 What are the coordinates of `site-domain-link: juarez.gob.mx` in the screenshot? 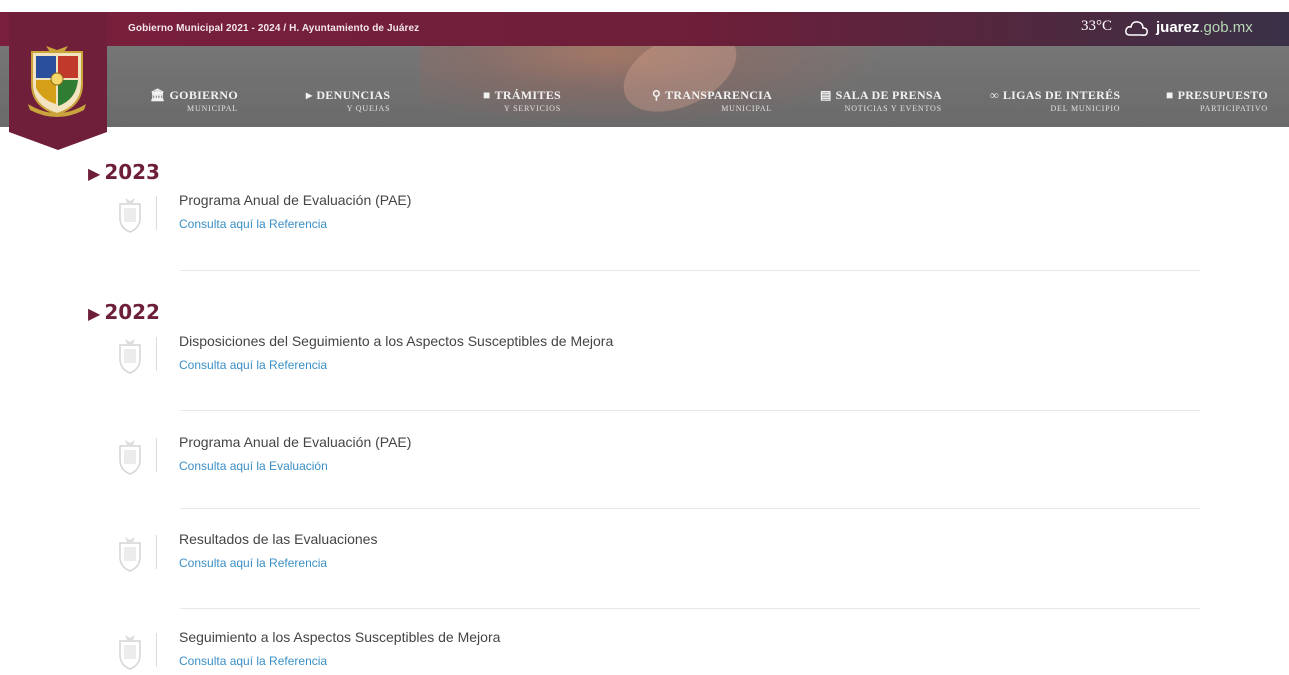 It's located at (1204, 27).